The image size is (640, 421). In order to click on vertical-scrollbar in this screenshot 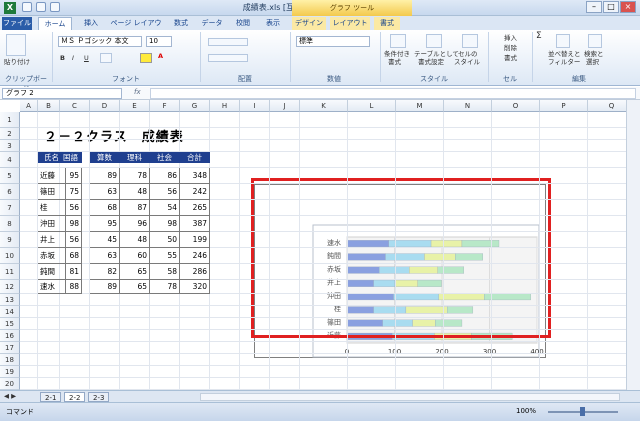, I will do `click(633, 245)`.